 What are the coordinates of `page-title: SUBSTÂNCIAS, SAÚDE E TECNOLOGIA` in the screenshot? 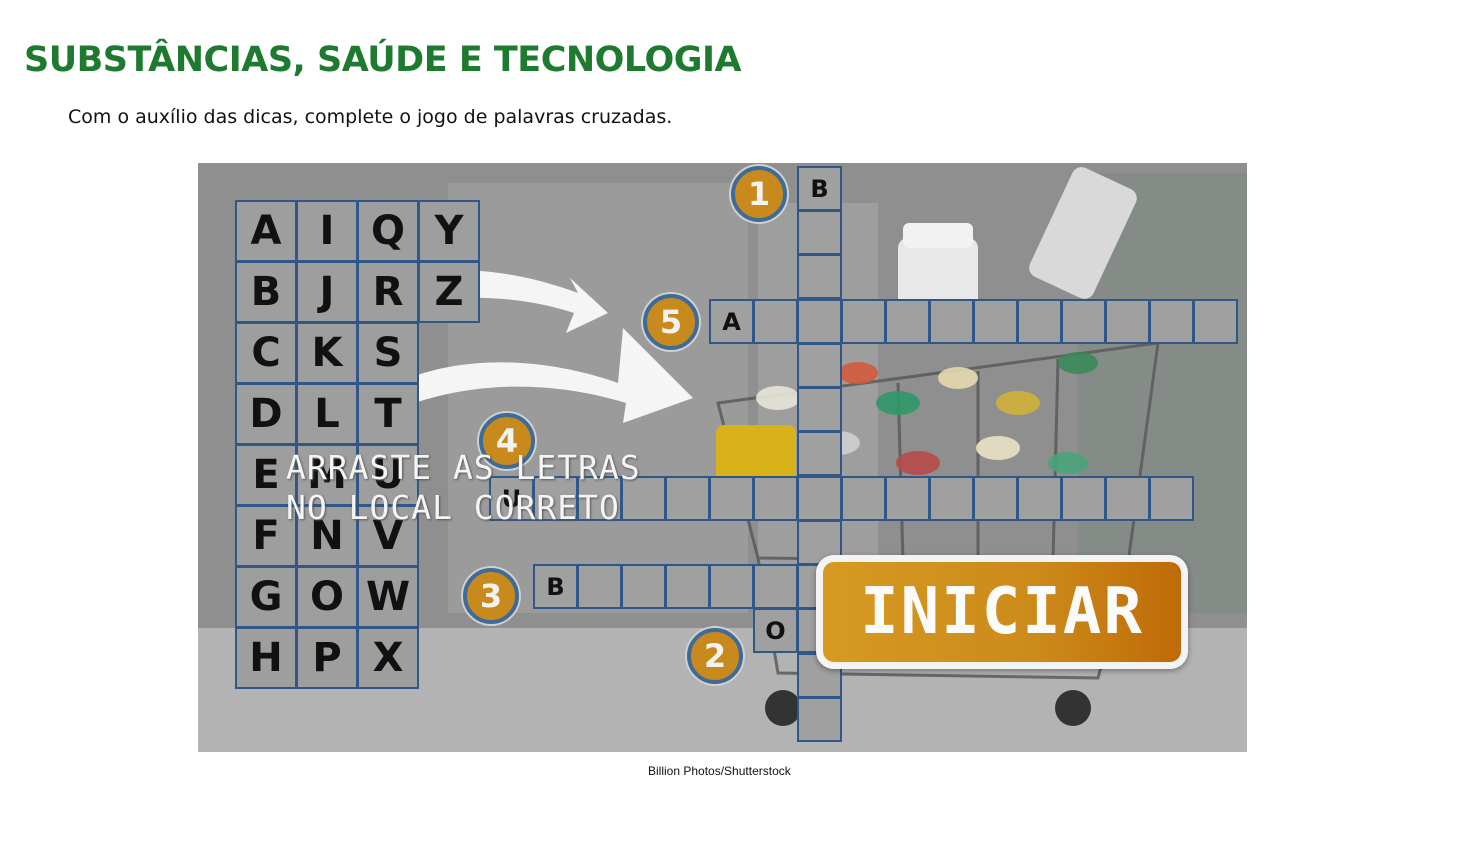 It's located at (383, 60).